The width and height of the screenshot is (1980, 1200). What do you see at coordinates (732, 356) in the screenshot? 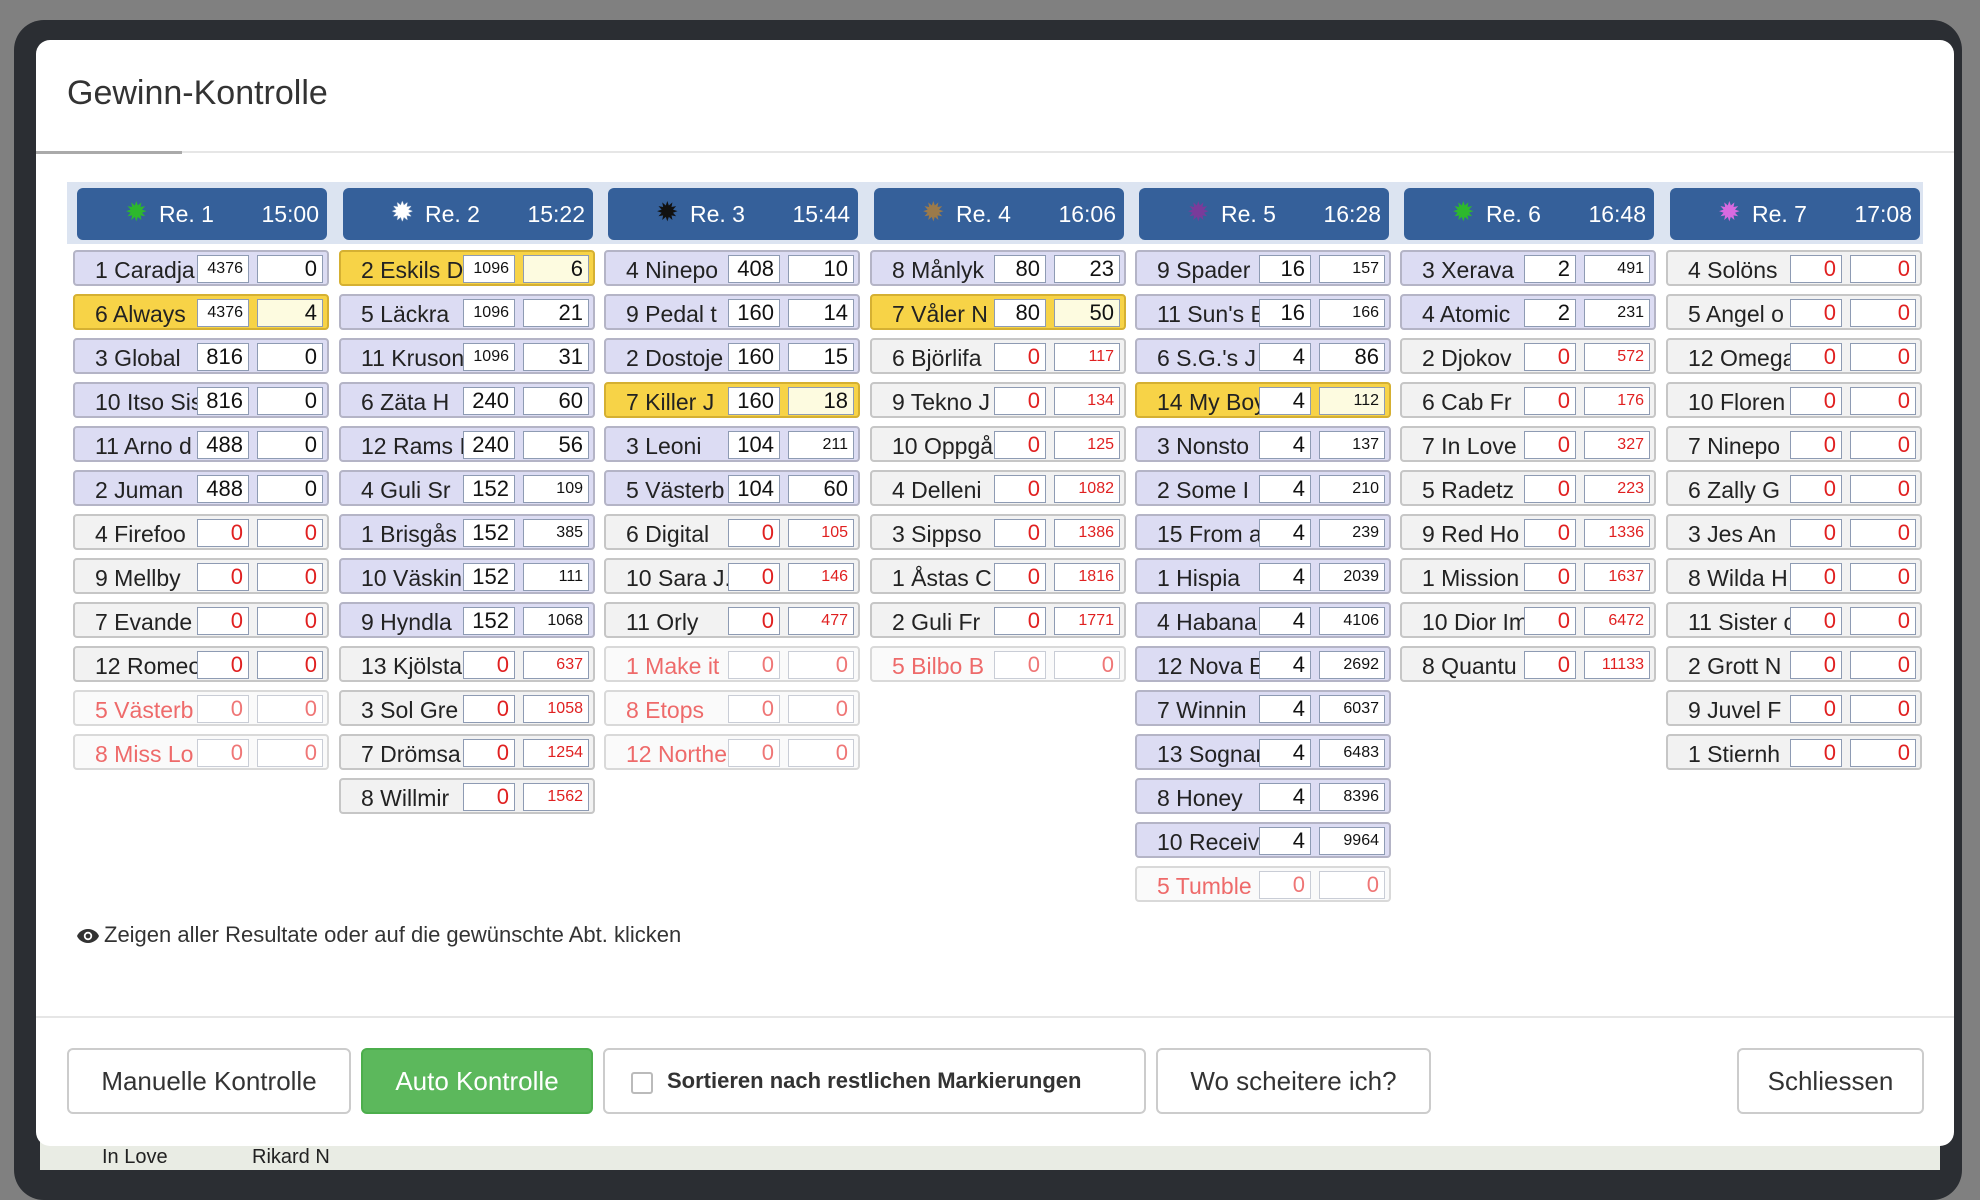
I see `runner-row: 2 Dostoje 160 15` at bounding box center [732, 356].